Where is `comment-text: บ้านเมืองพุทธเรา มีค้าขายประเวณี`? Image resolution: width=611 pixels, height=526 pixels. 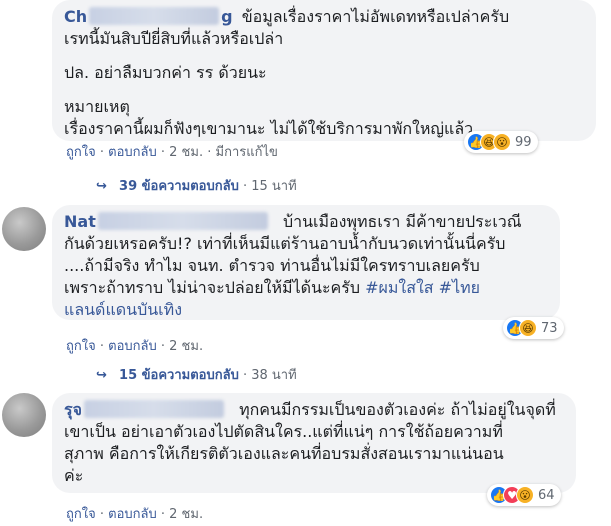
comment-text: บ้านเมืองพุทธเรา มีค้าขายประเวณี is located at coordinates (402, 221).